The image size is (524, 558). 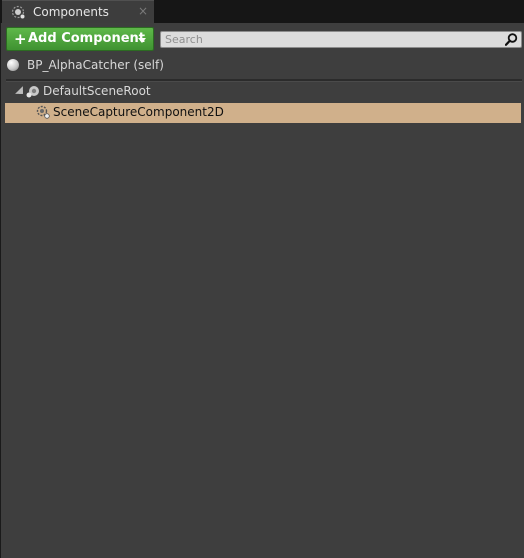 I want to click on tree-item-label: SceneCaptureComponent2D, so click(x=138, y=112).